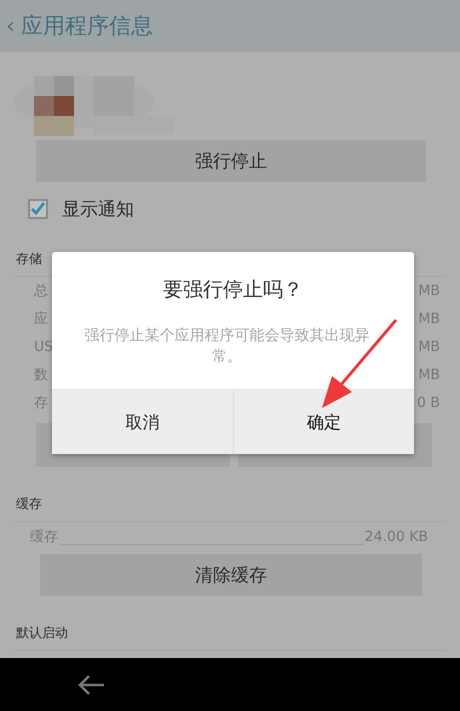 This screenshot has width=460, height=711. I want to click on row-label: US, so click(44, 347).